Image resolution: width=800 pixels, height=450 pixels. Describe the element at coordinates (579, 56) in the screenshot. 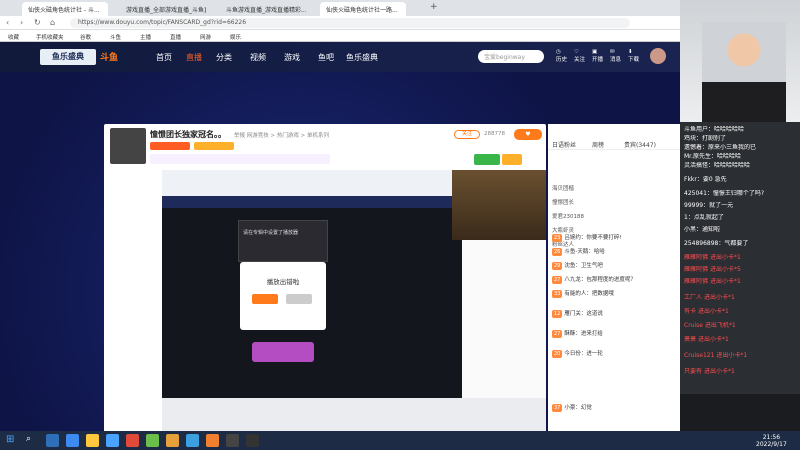

I see `follow-link: ♡ 关注` at that location.